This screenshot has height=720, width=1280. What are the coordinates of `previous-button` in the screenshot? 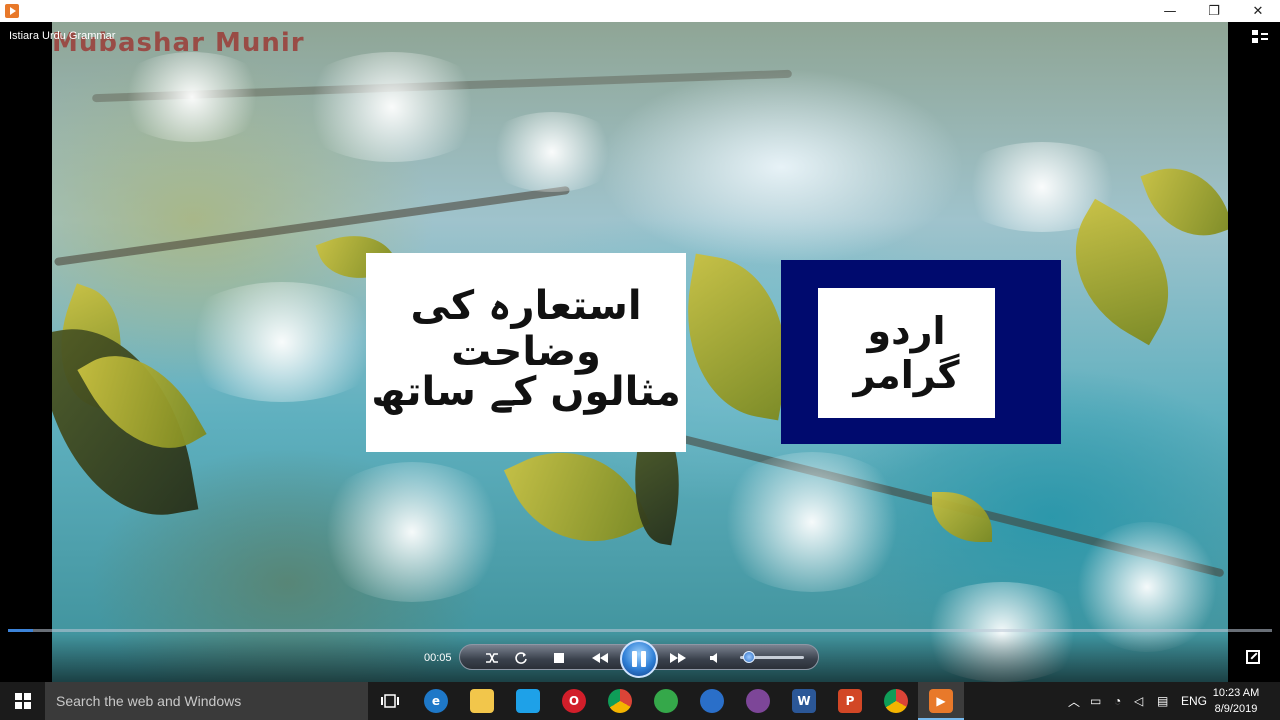 It's located at (600, 658).